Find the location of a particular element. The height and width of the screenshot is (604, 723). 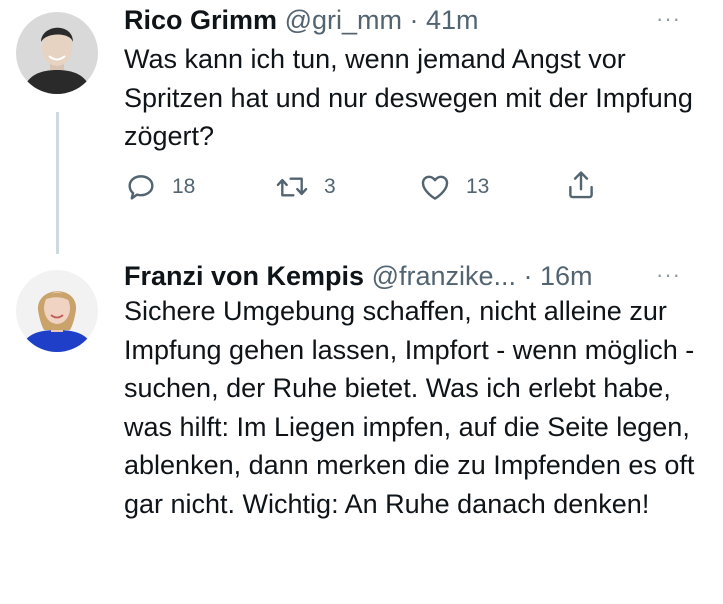

like-count: 13 is located at coordinates (478, 186).